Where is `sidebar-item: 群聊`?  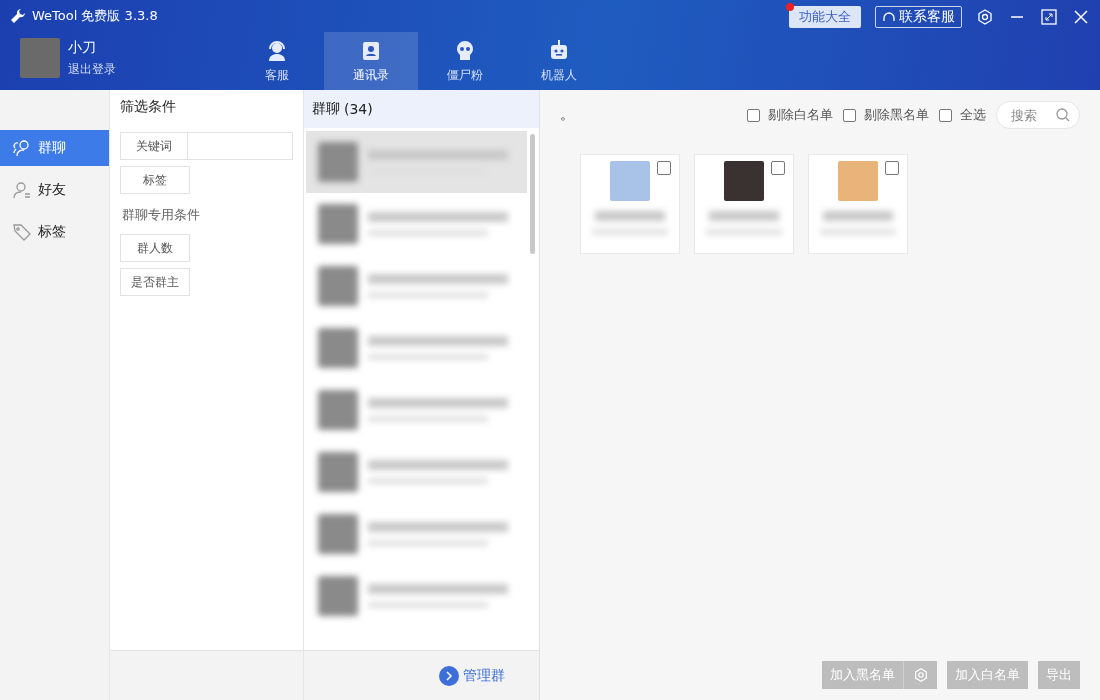 sidebar-item: 群聊 is located at coordinates (54, 148).